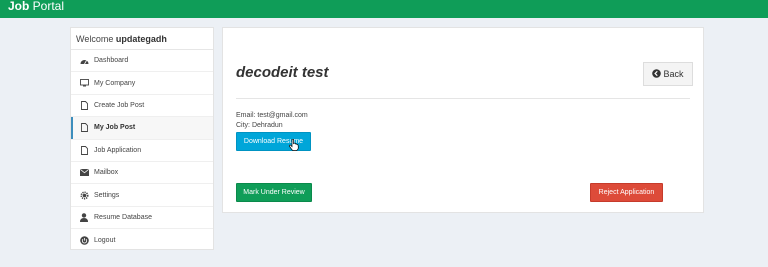 Image resolution: width=768 pixels, height=267 pixels. I want to click on sidebar-item-my-company: My Company, so click(142, 83).